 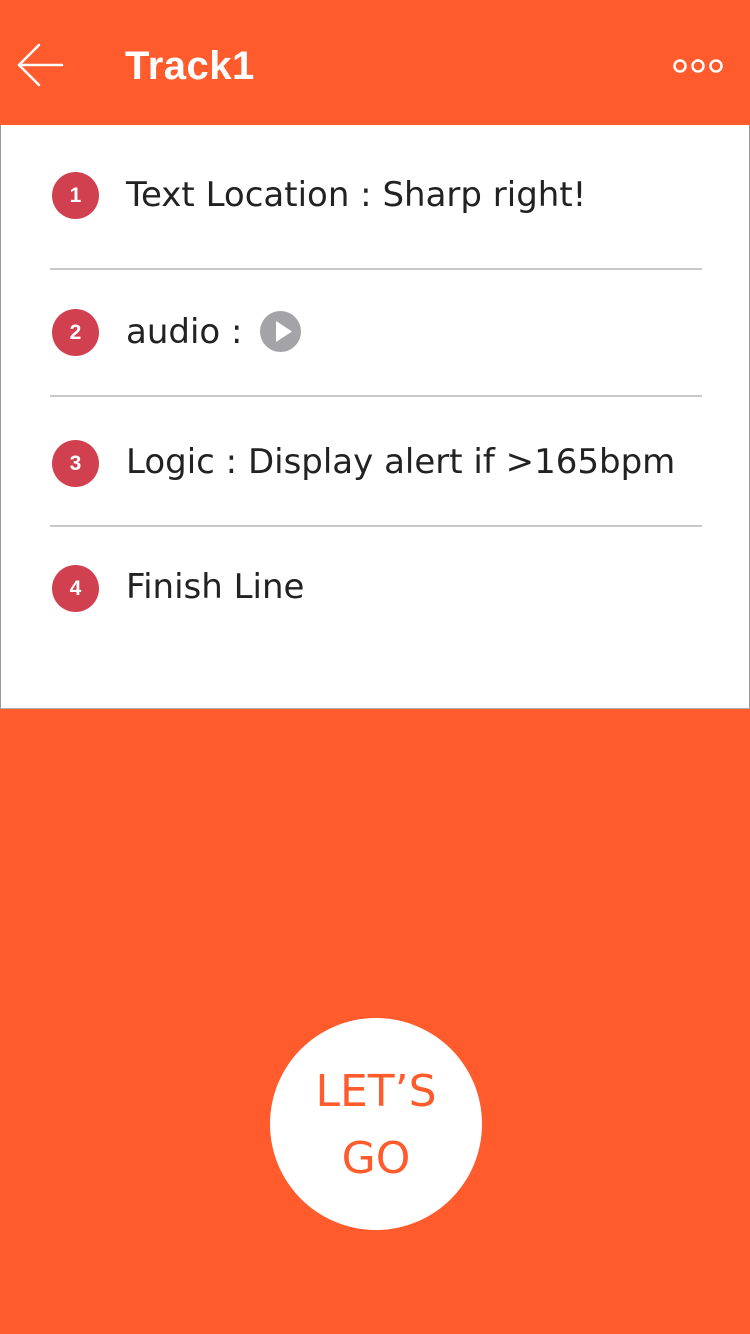 I want to click on step-label: Finish Line, so click(x=215, y=587).